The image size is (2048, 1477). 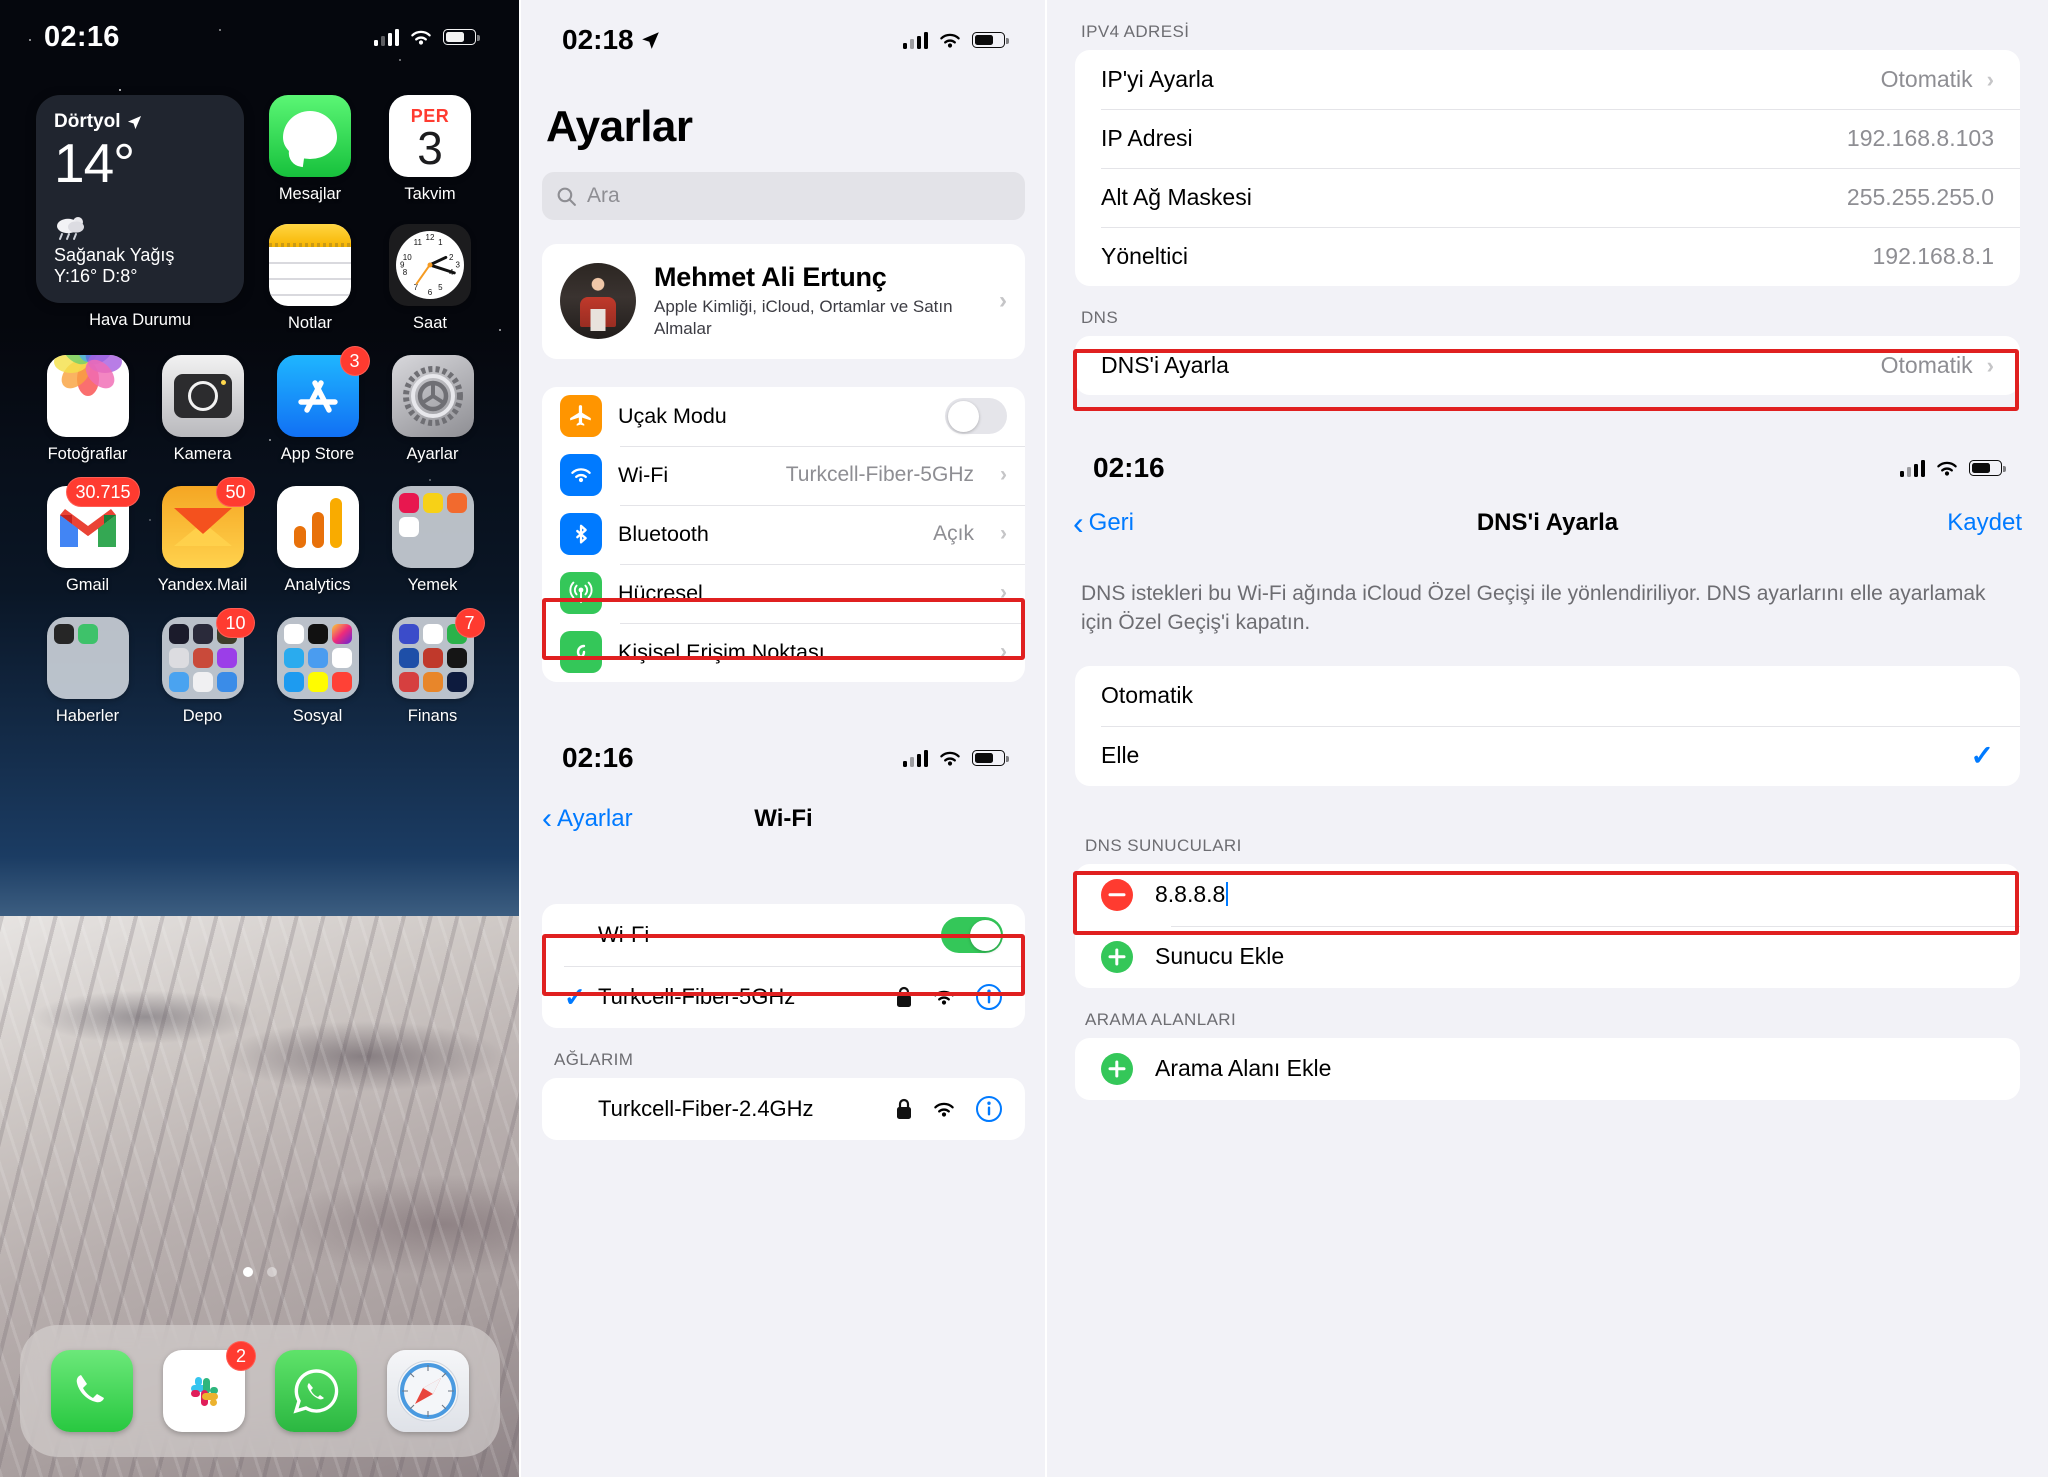 I want to click on dns-server-value: 8.8.8.8, so click(x=1190, y=894).